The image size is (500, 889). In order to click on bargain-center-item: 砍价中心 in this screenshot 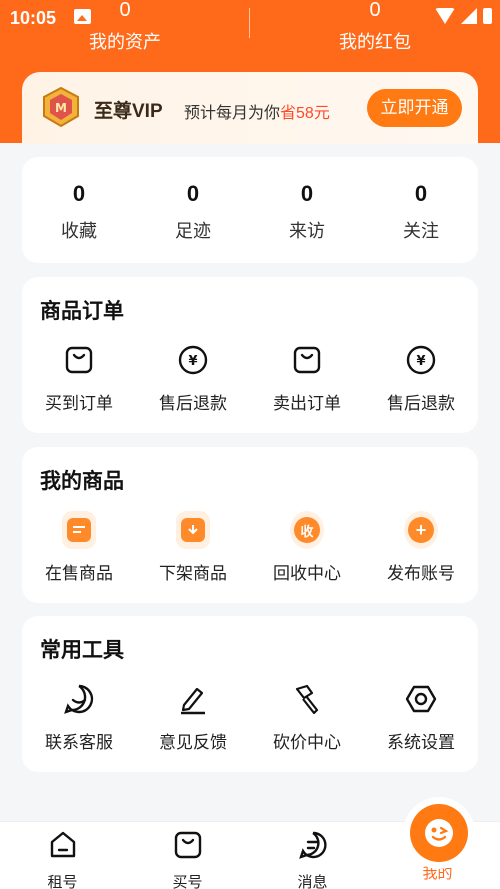, I will do `click(307, 717)`.